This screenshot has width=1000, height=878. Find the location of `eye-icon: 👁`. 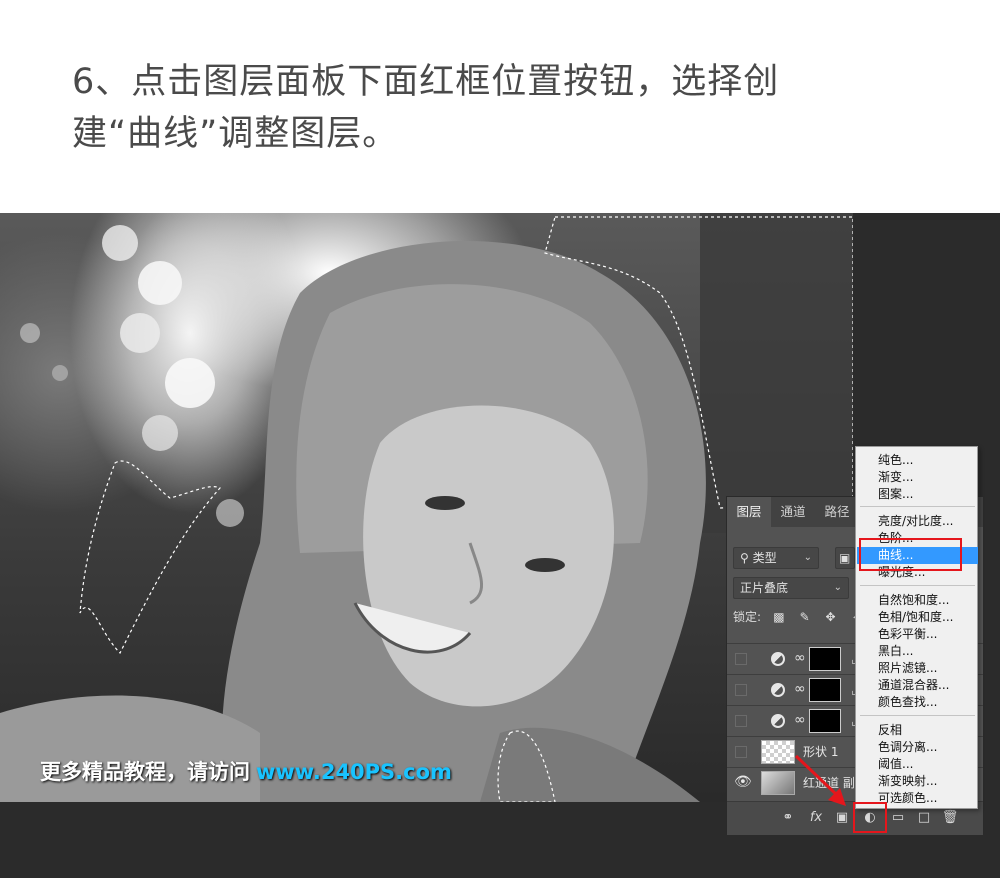

eye-icon: 👁 is located at coordinates (743, 782).